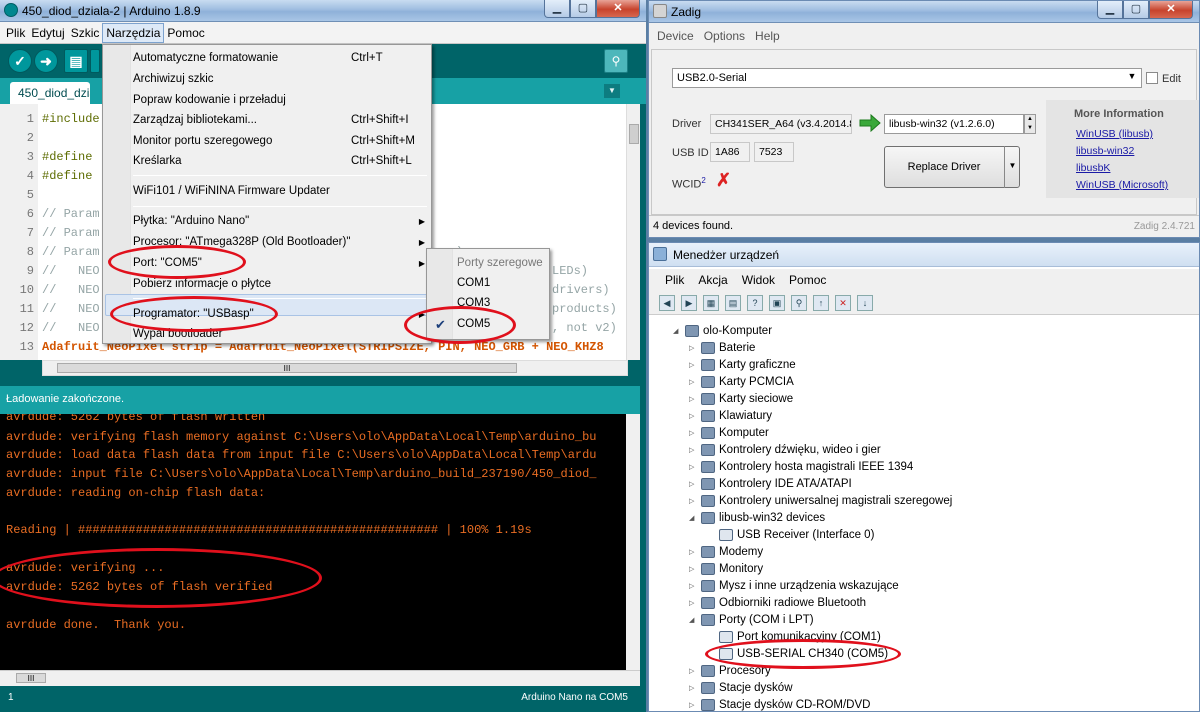  Describe the element at coordinates (1122, 185) in the screenshot. I see `link-winusb-microsoft: WinUSB (Microsoft)` at that location.